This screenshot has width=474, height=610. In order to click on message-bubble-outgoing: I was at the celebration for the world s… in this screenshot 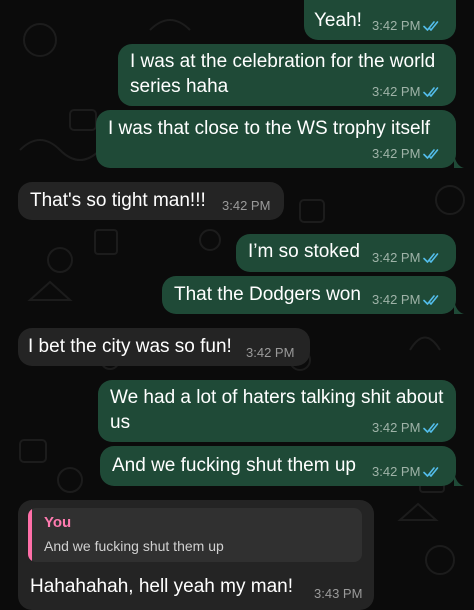, I will do `click(287, 75)`.